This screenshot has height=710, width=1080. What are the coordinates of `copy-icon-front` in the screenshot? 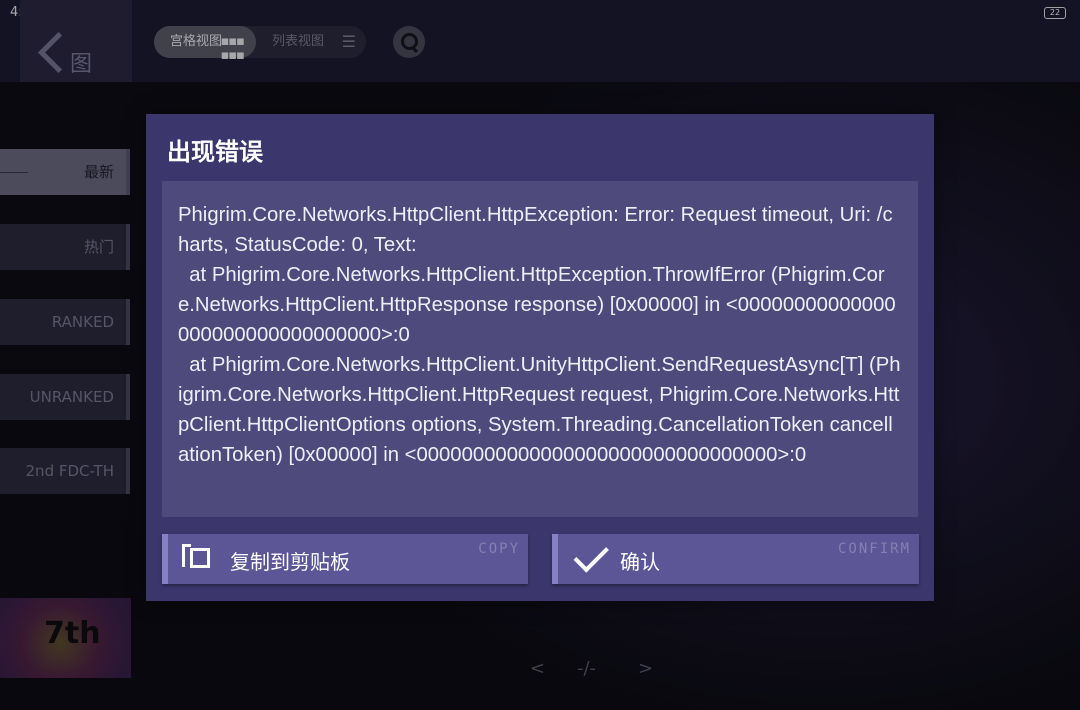 It's located at (200, 558).